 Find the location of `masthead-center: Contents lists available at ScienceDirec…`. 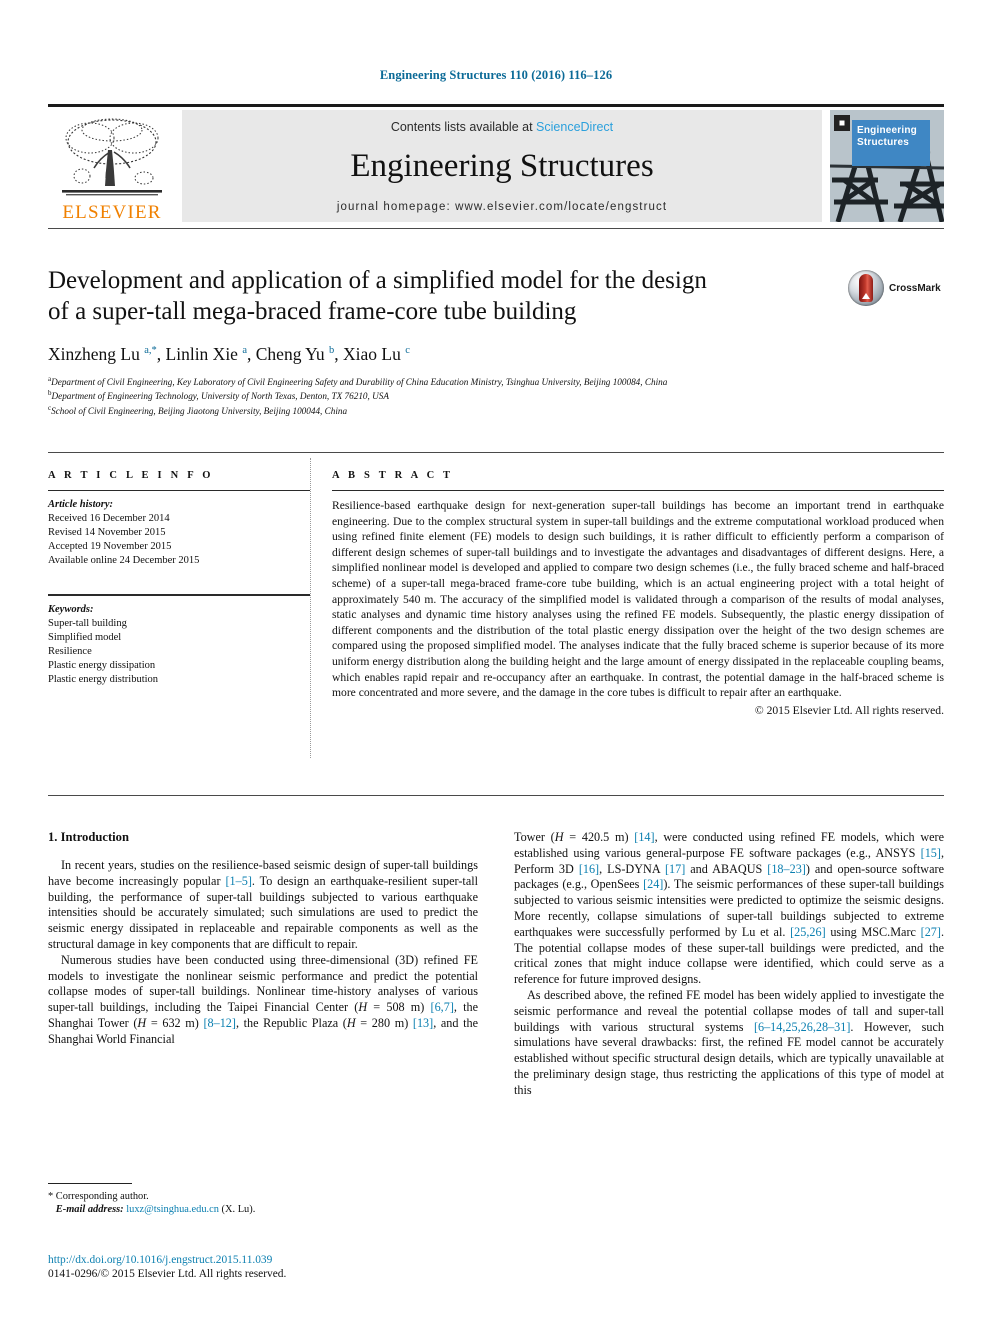

masthead-center: Contents lists available at ScienceDirec… is located at coordinates (502, 166).